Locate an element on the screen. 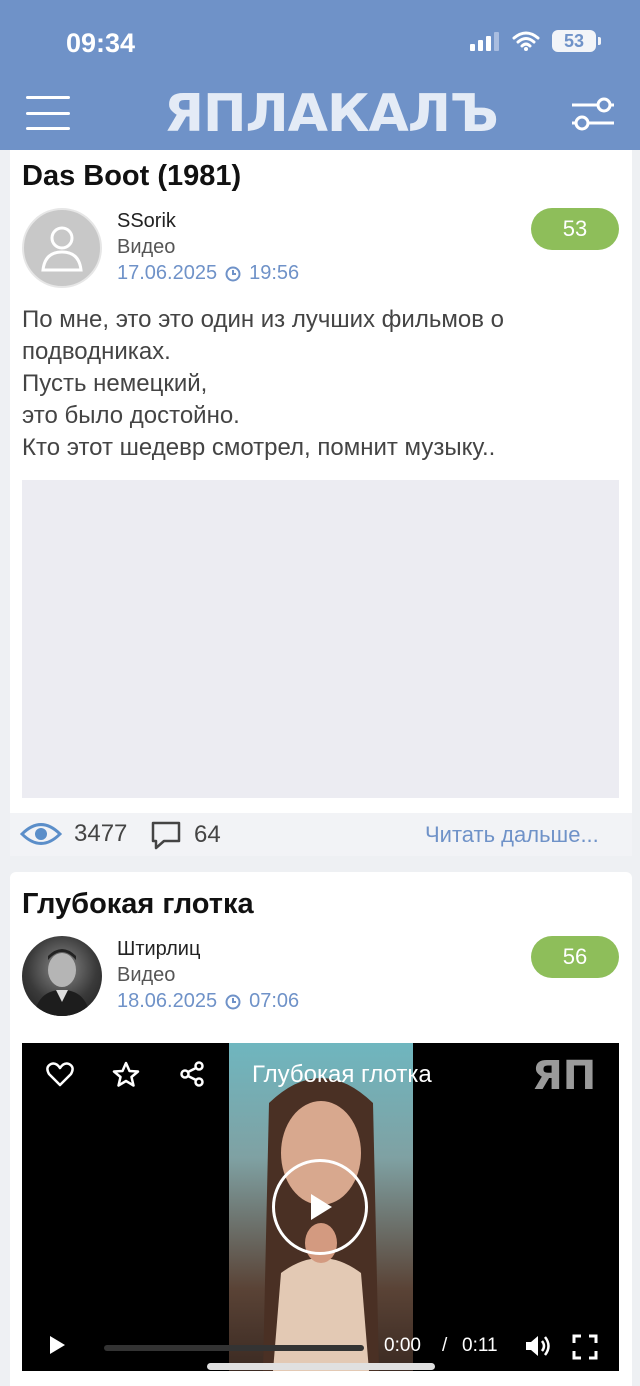 The width and height of the screenshot is (640, 1386). post-text-line: Пусть немецкий, is located at coordinates (115, 383).